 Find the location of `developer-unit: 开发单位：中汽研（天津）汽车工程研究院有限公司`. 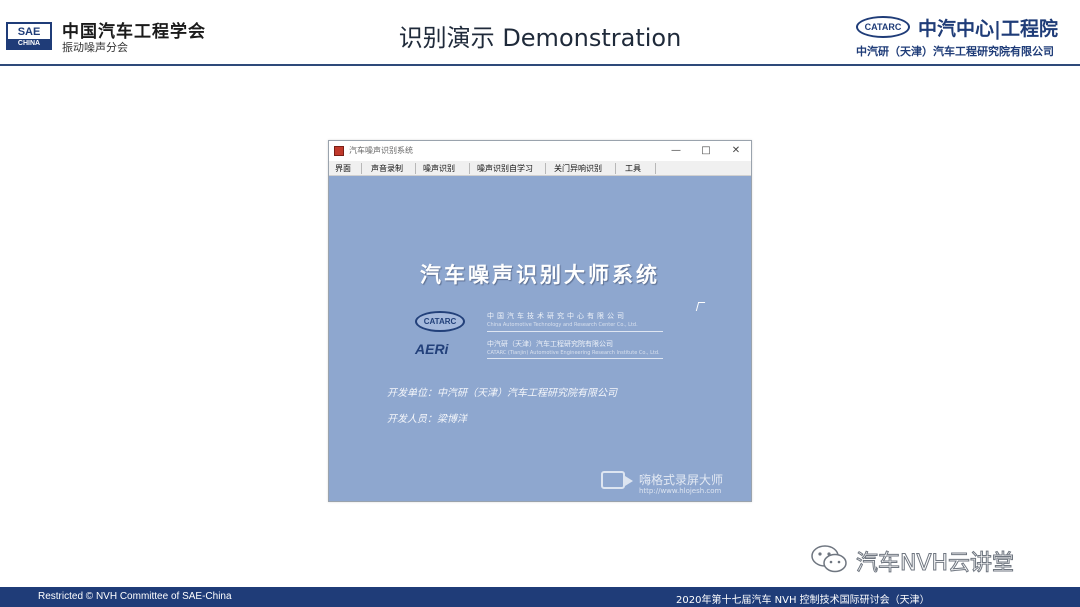

developer-unit: 开发单位：中汽研（天津）汽车工程研究院有限公司 is located at coordinates (502, 393).